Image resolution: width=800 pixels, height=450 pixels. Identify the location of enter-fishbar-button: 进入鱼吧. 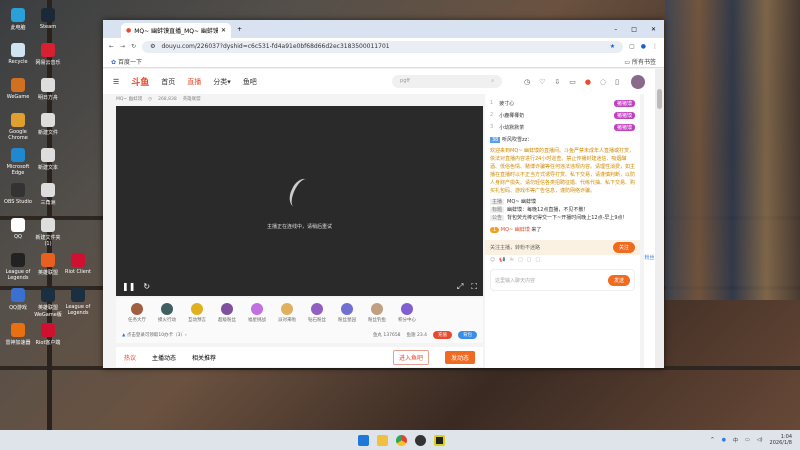
(410, 357).